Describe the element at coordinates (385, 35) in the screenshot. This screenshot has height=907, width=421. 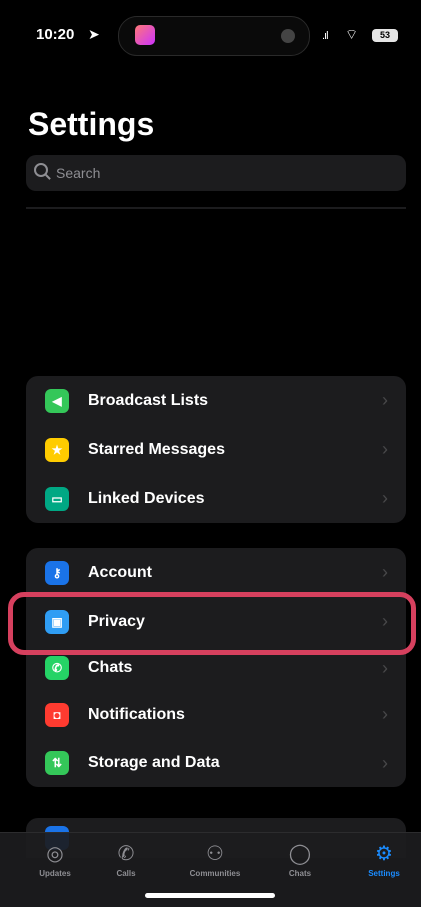
I see `battery-icon: 53` at that location.